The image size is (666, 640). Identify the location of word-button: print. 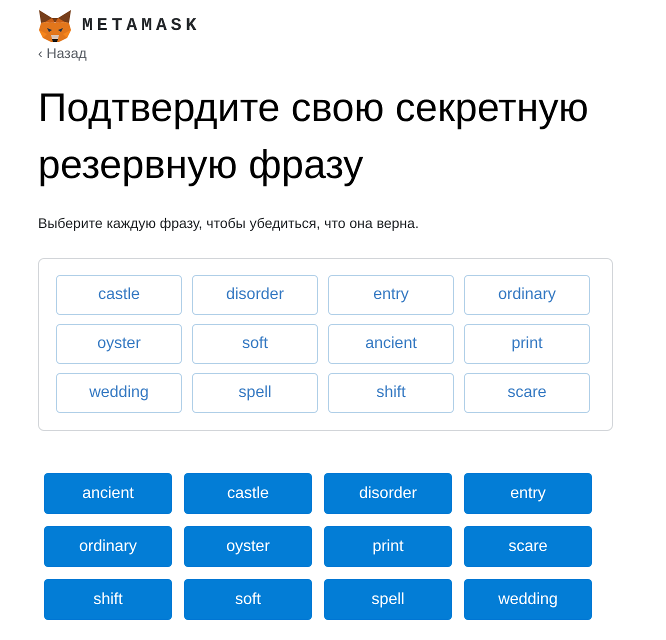
(388, 546).